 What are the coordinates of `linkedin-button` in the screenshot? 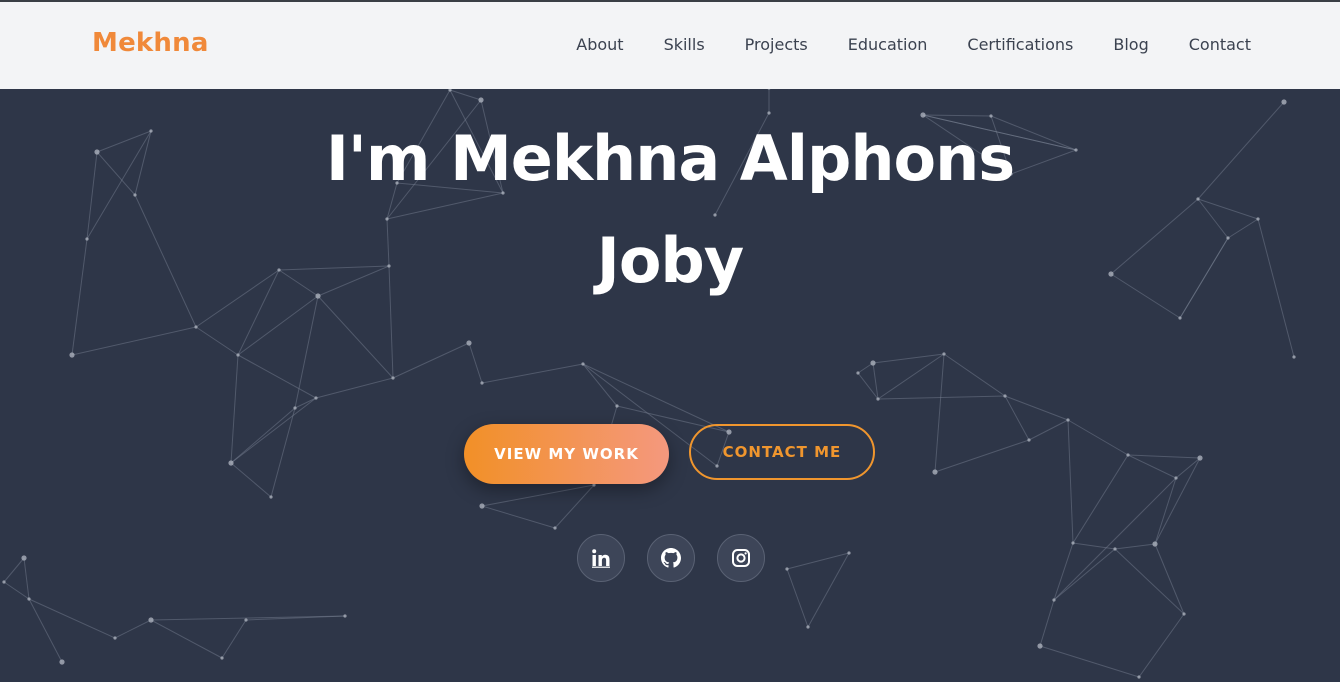 It's located at (601, 558).